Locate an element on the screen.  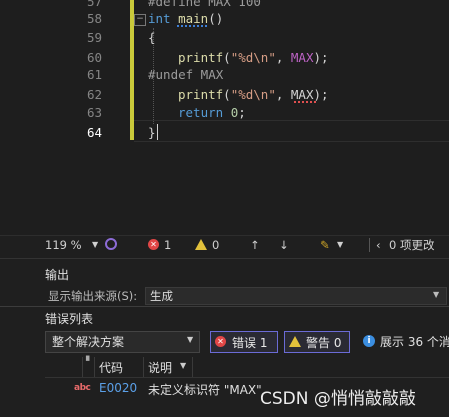
errors-filter-label: 错误 1 is located at coordinates (250, 343).